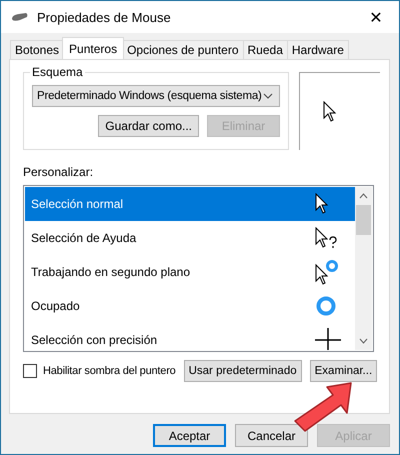 The image size is (400, 455). Describe the element at coordinates (243, 371) in the screenshot. I see `pointer-button: Usar predeterminado` at that location.